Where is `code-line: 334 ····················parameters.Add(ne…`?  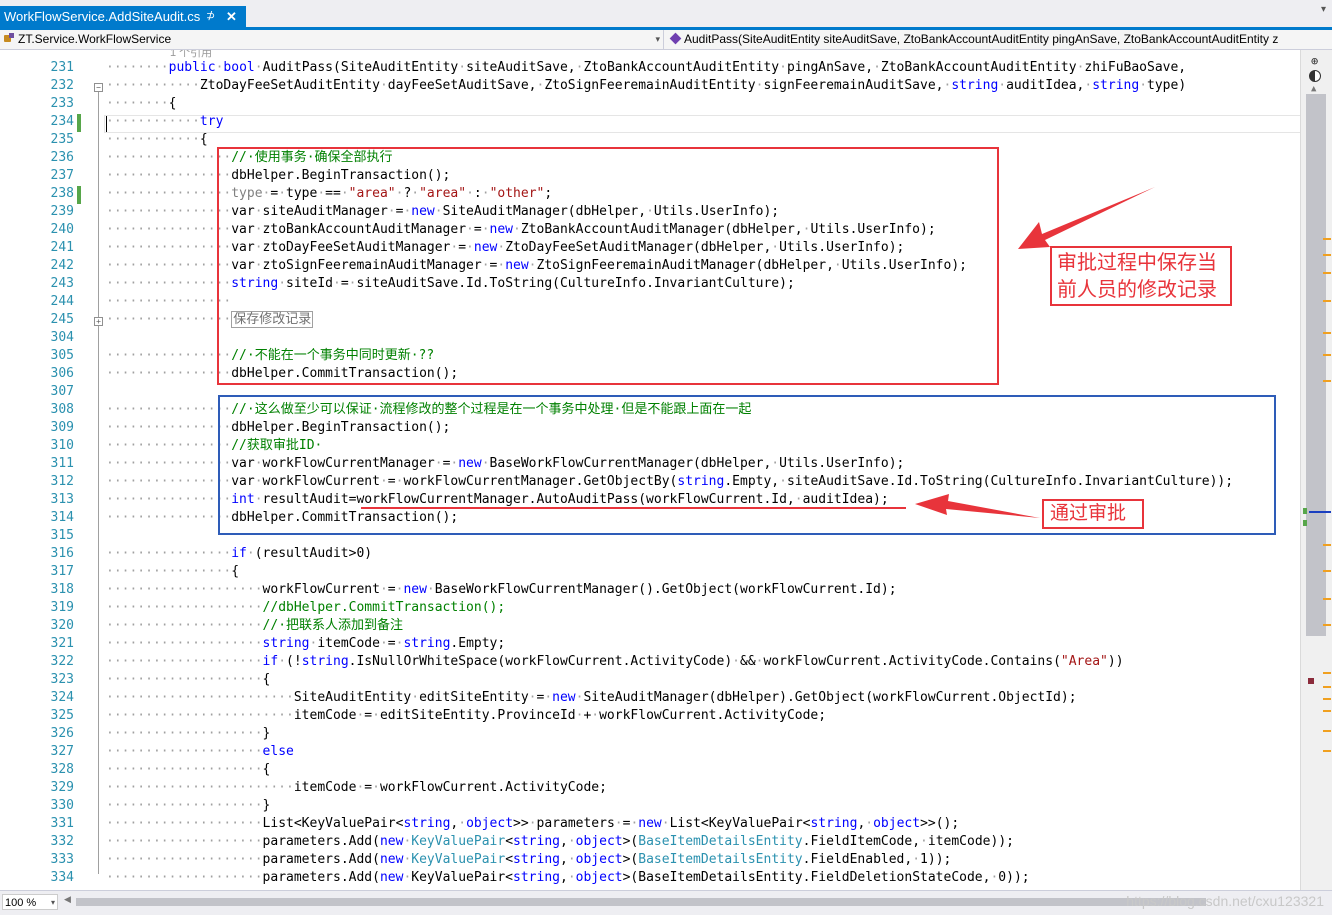
code-line: 334 ····················parameters.Add(ne… is located at coordinates (650, 878).